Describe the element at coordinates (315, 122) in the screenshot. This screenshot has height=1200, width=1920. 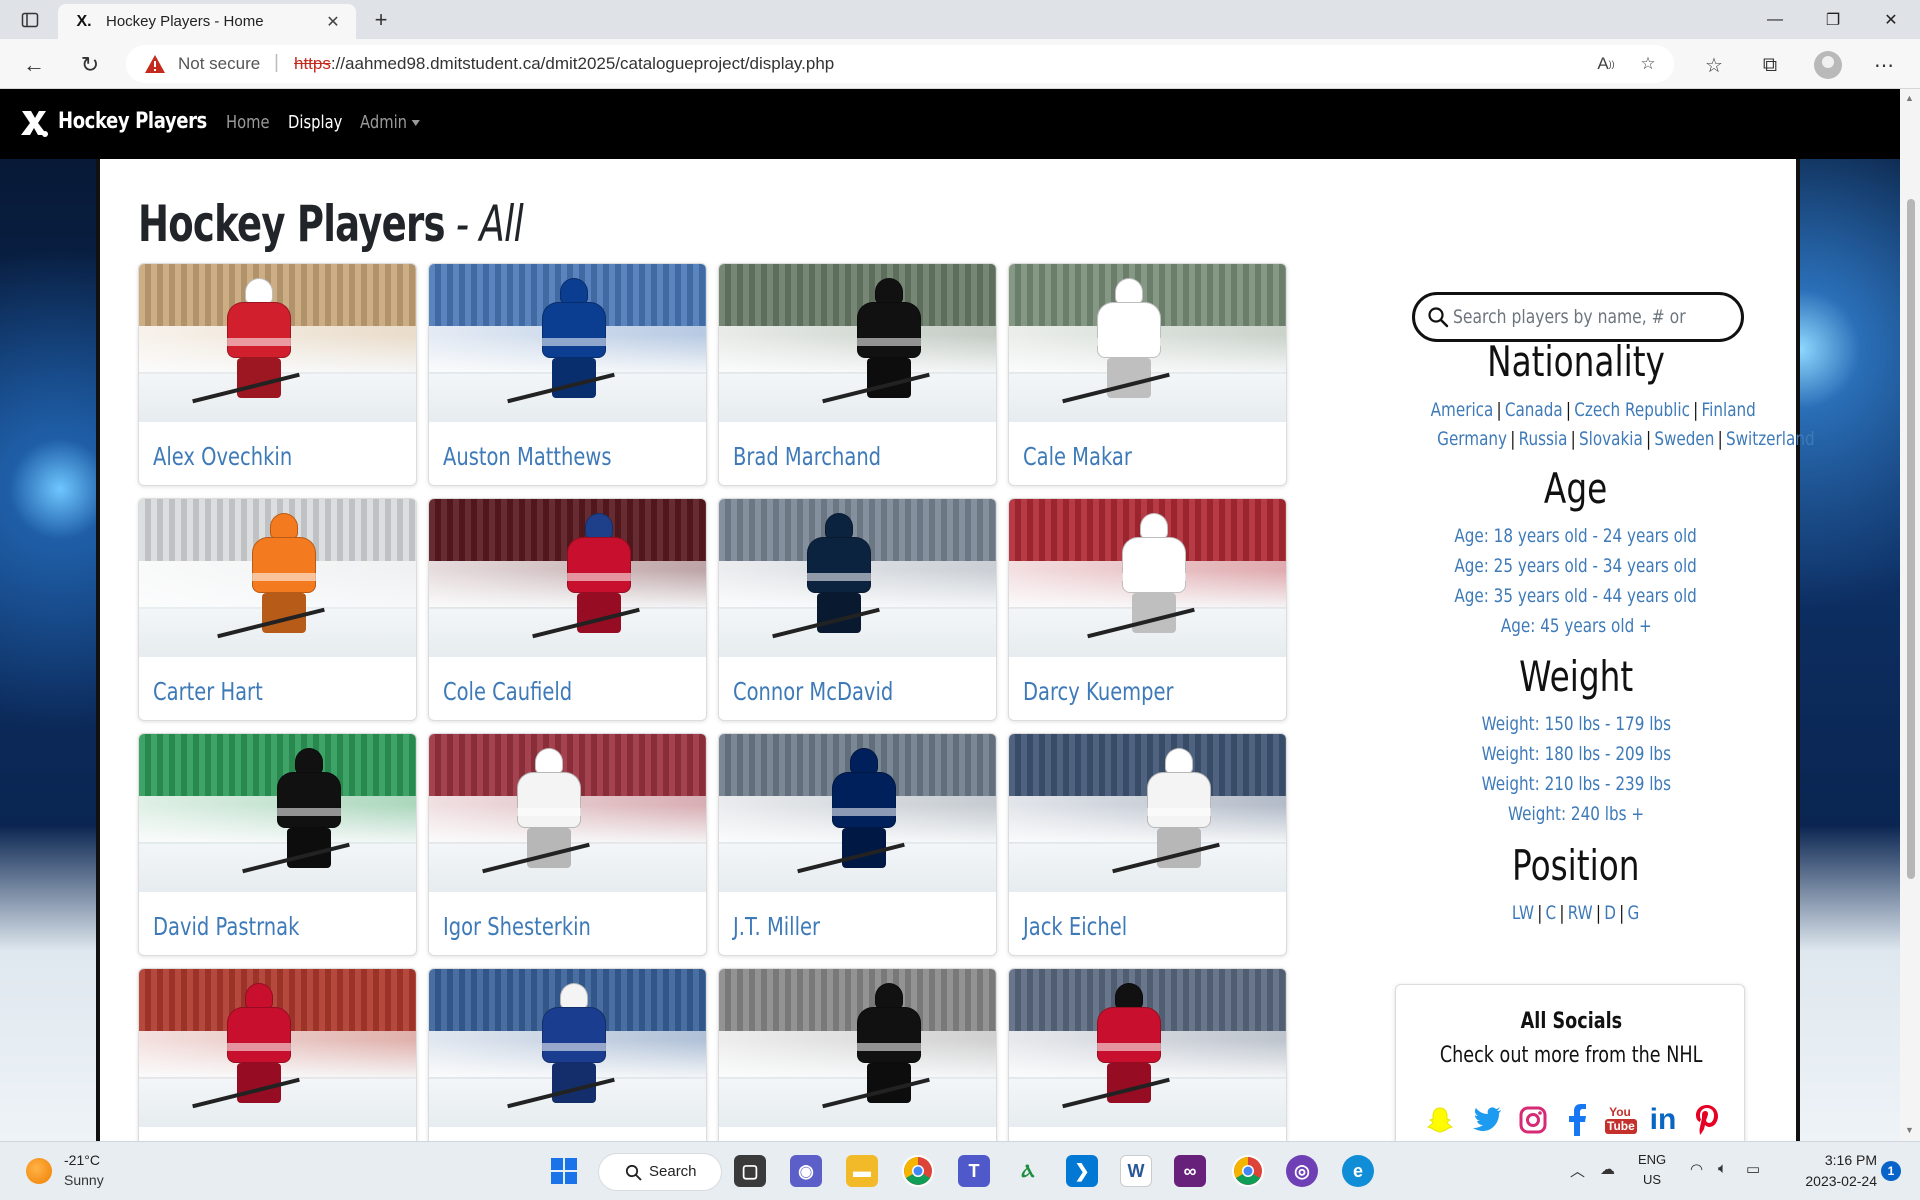
I see `nav-display: Display` at that location.